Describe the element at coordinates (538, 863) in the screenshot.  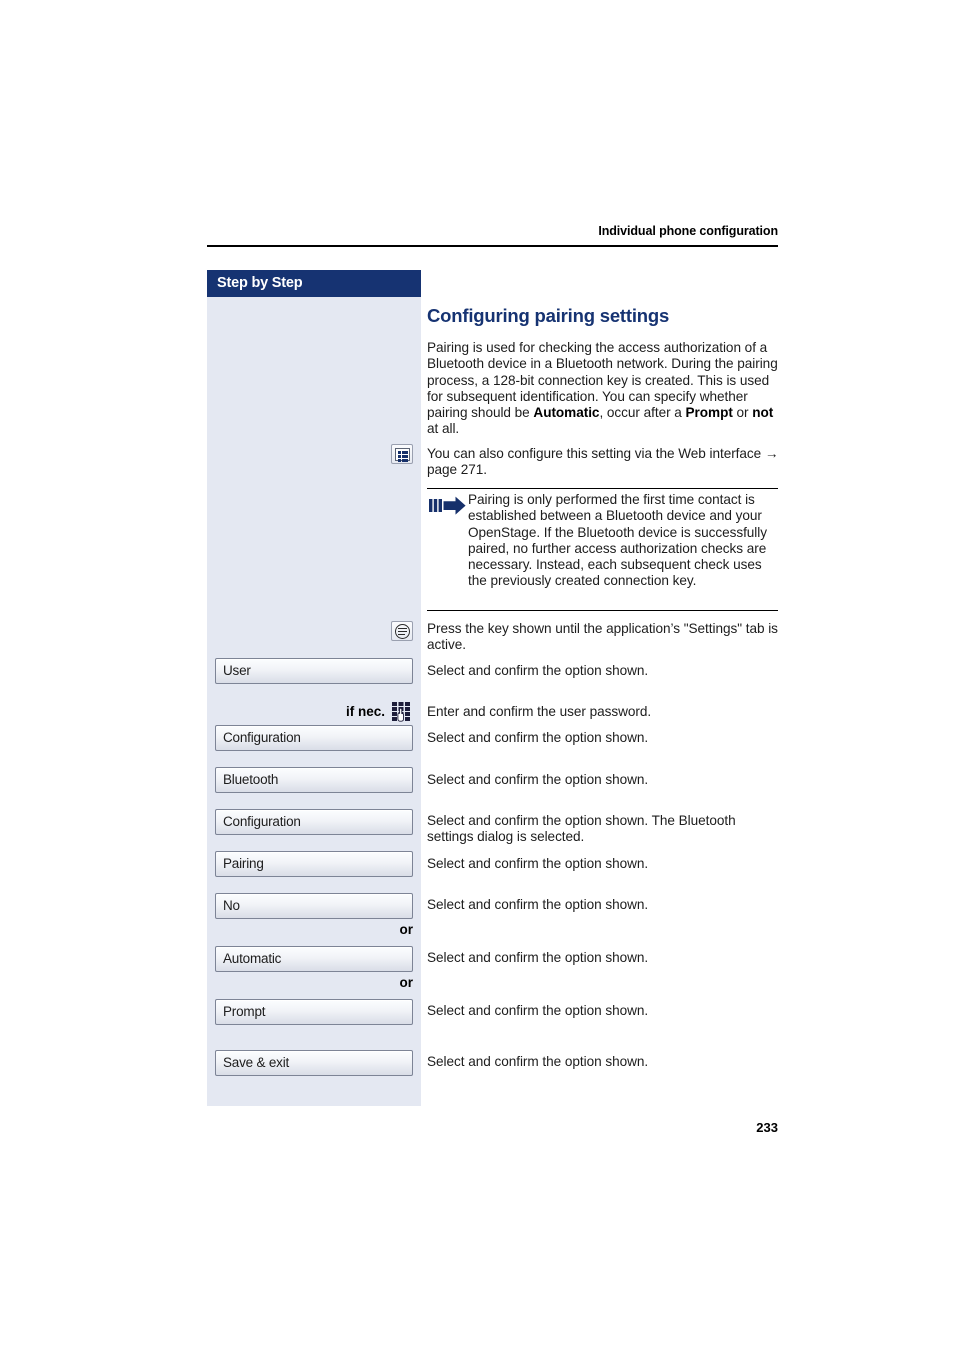
I see `instruction-pairing: Select and confirm the option shown.` at that location.